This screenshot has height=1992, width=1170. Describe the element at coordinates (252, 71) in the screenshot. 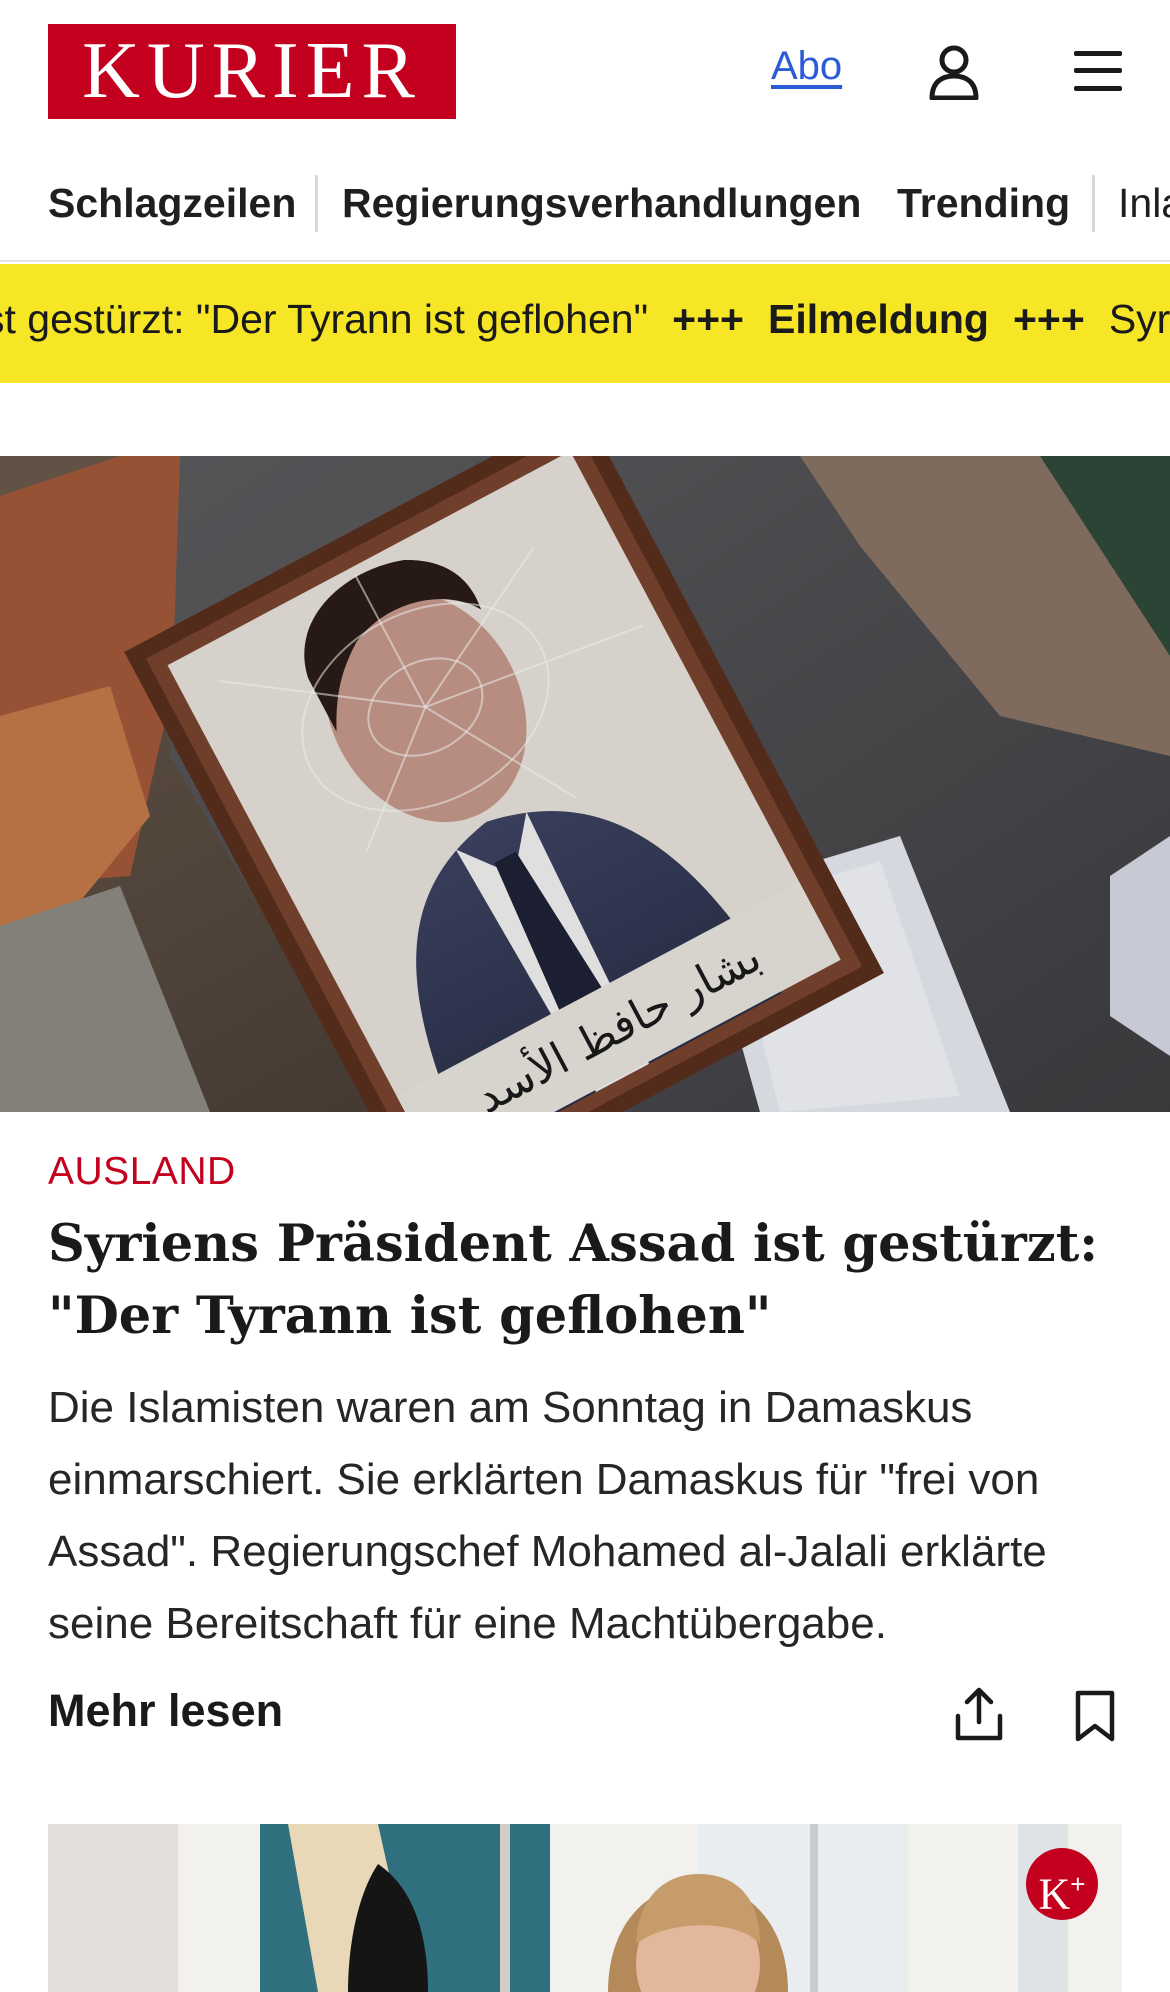

I see `kurier-logo: KURIER` at that location.